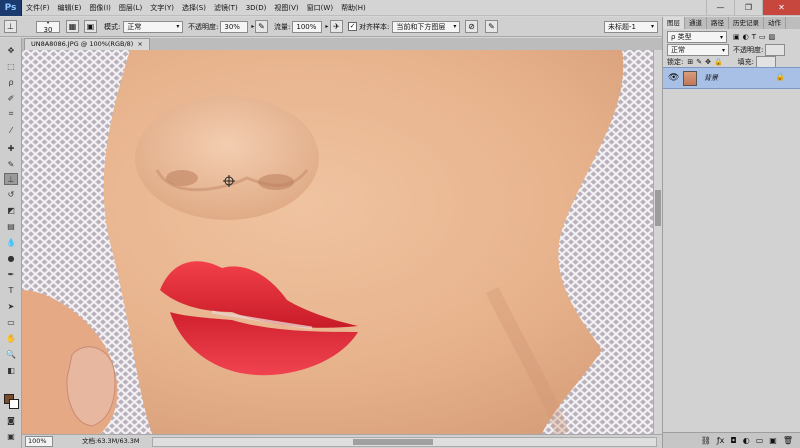 This screenshot has height=448, width=800. What do you see at coordinates (11, 226) in the screenshot?
I see `gradient-tool-icon: ▤` at bounding box center [11, 226].